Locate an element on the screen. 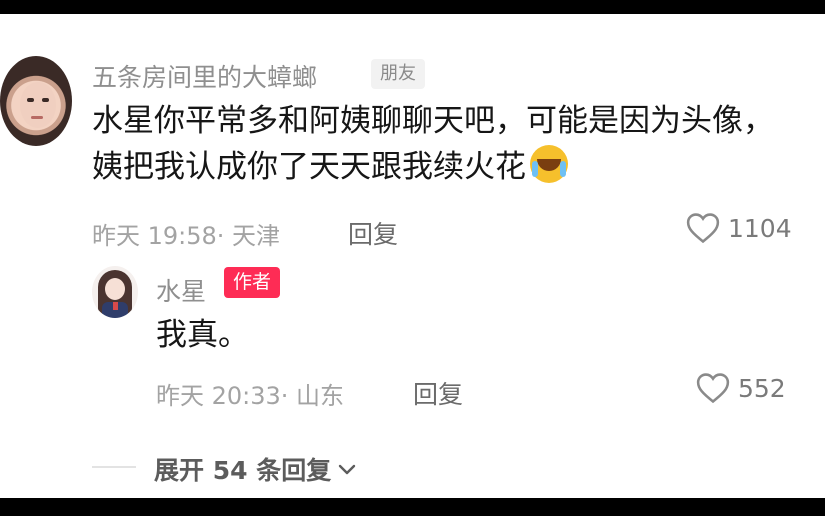  expand-replies-label: 展开 54 条回复 is located at coordinates (243, 470).